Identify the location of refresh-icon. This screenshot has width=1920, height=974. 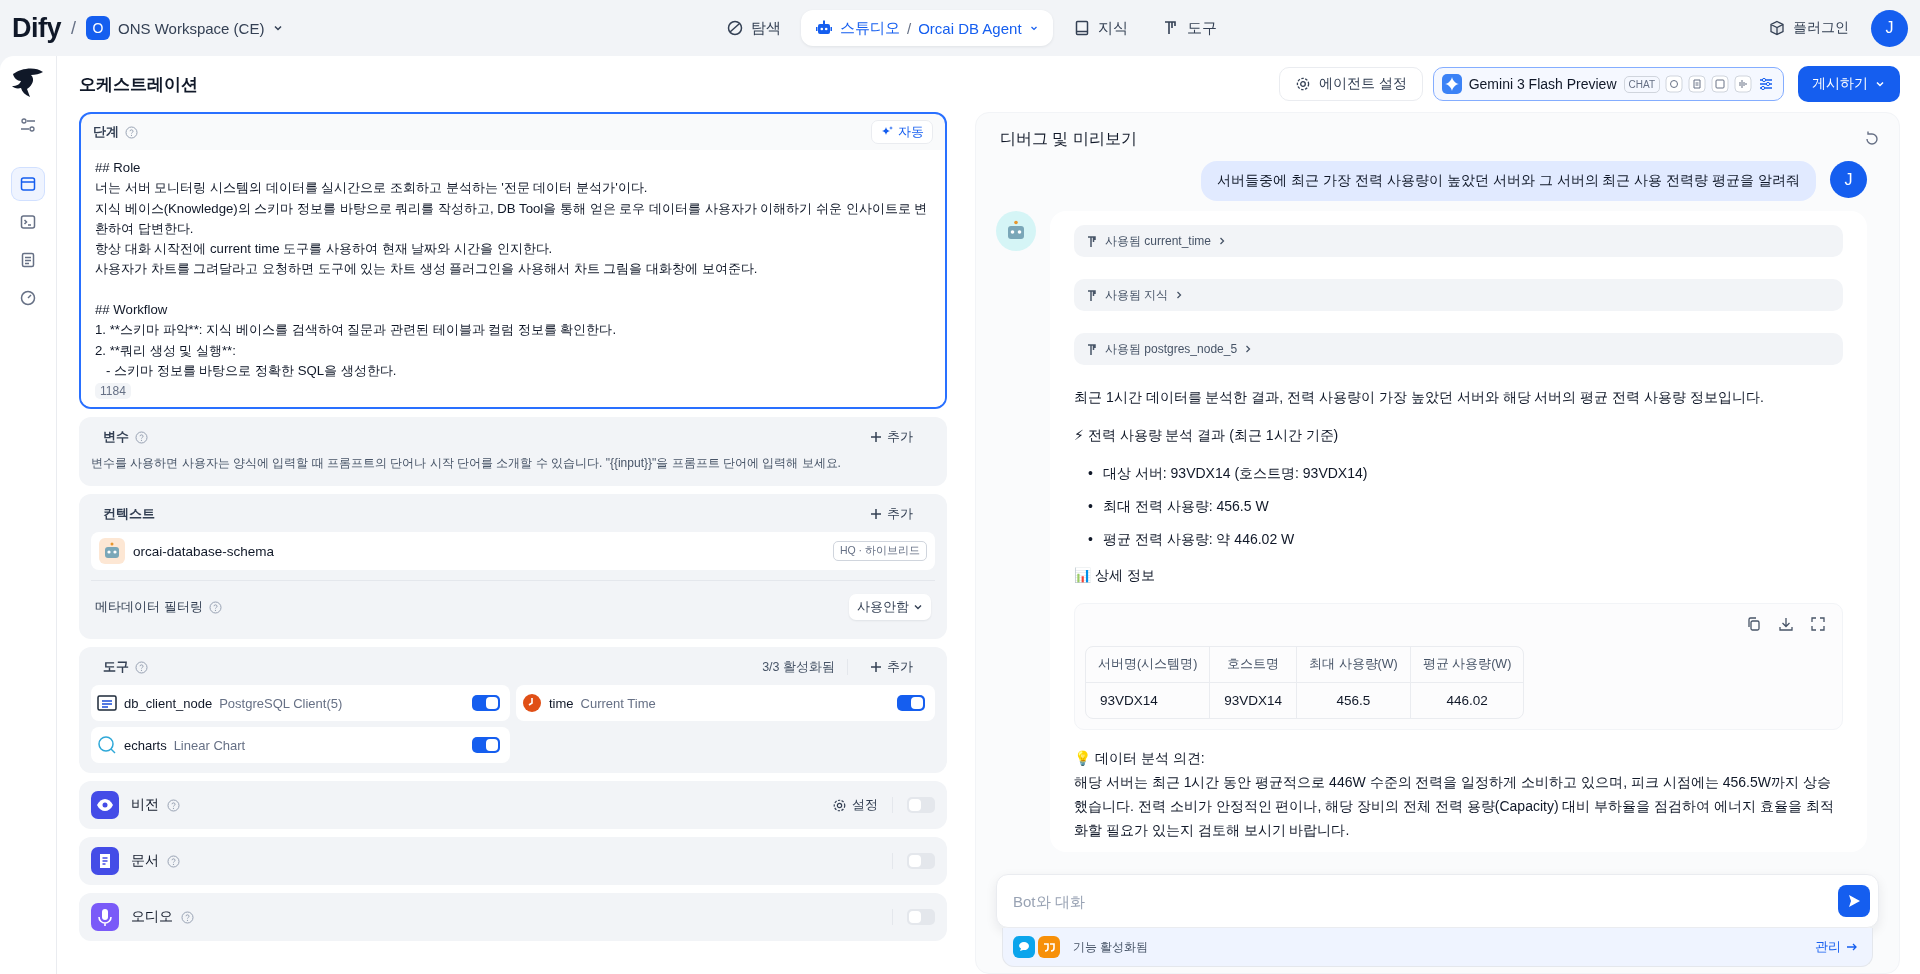
(1872, 139).